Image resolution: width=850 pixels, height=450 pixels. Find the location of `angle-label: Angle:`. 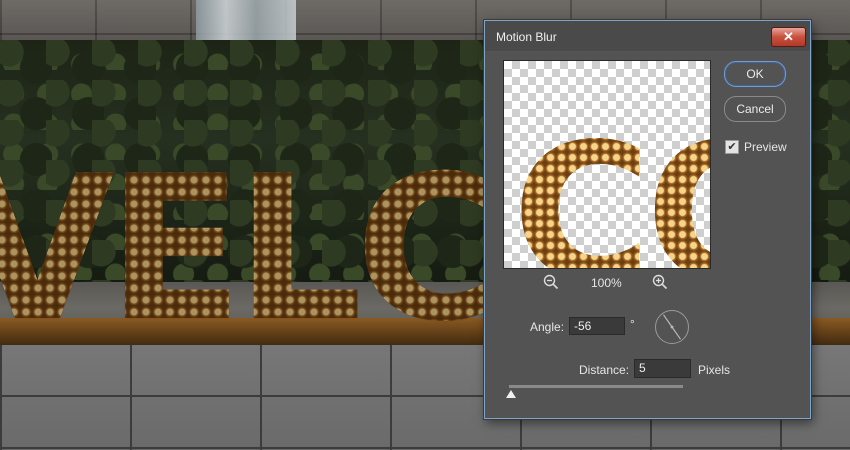

angle-label: Angle: is located at coordinates (547, 327).